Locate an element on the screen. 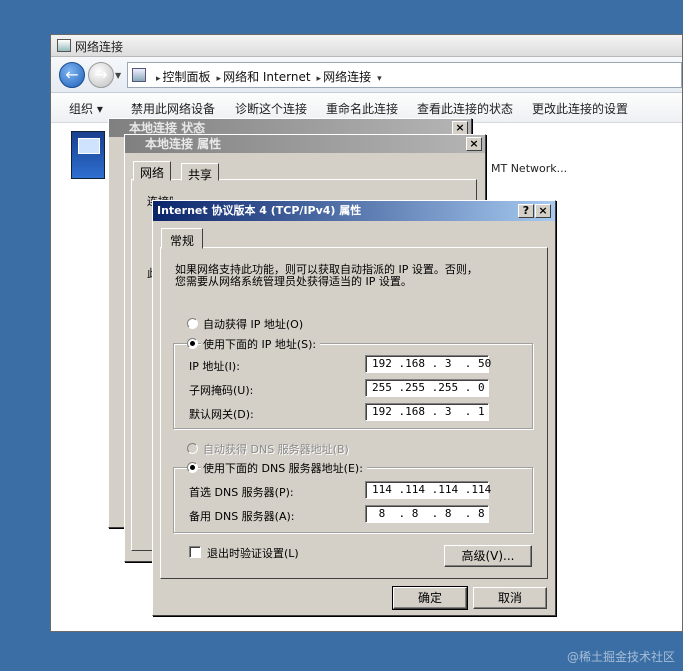 This screenshot has width=683, height=671. alternate-dns-label: 备用 DNS 服务器(A): is located at coordinates (242, 516).